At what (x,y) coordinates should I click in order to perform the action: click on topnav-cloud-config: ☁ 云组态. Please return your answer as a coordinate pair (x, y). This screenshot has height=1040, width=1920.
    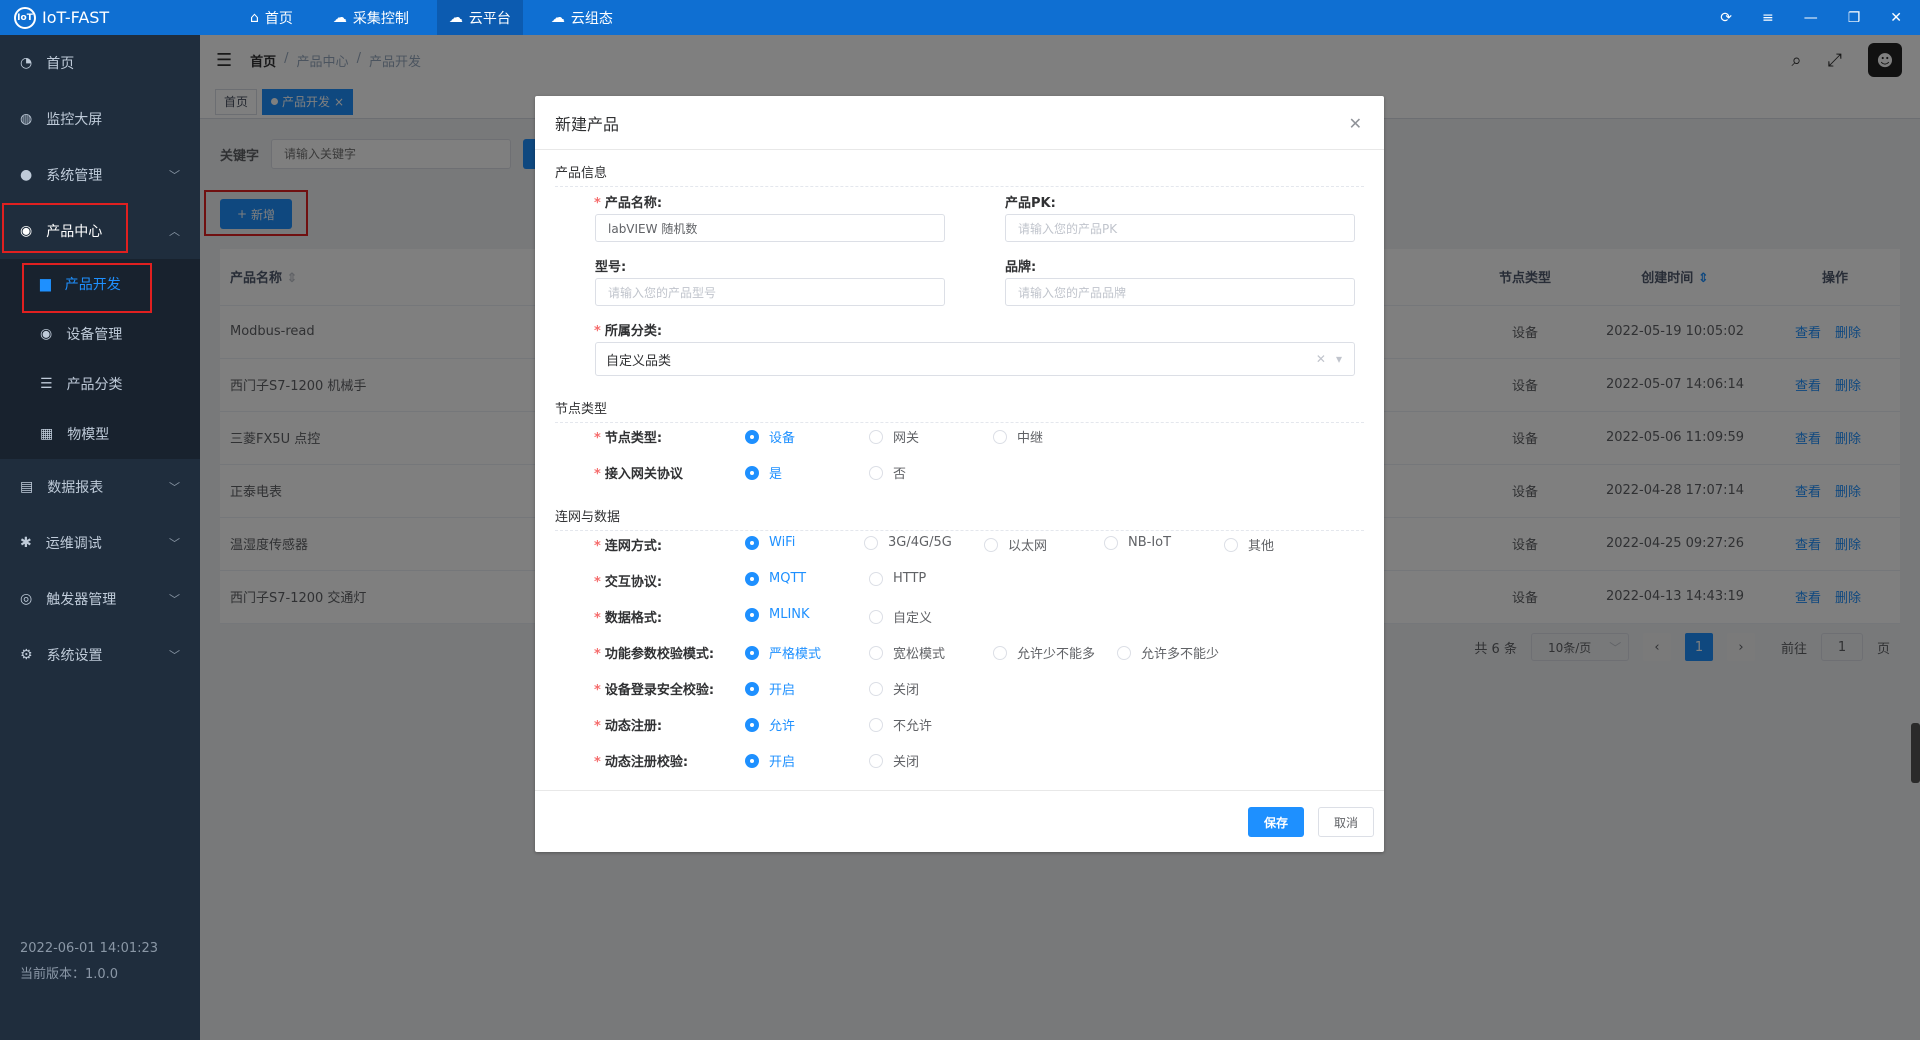
    Looking at the image, I should click on (582, 17).